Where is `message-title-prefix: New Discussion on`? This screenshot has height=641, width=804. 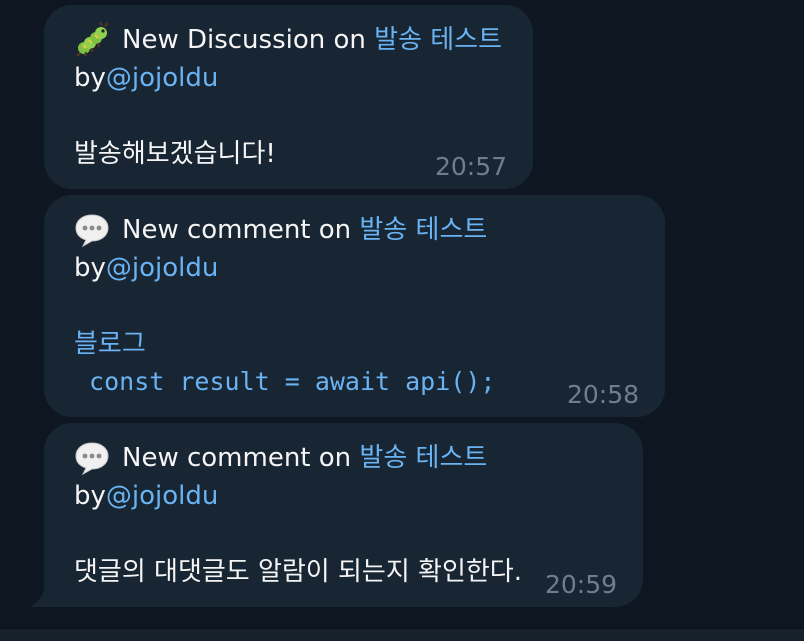 message-title-prefix: New Discussion on is located at coordinates (244, 40).